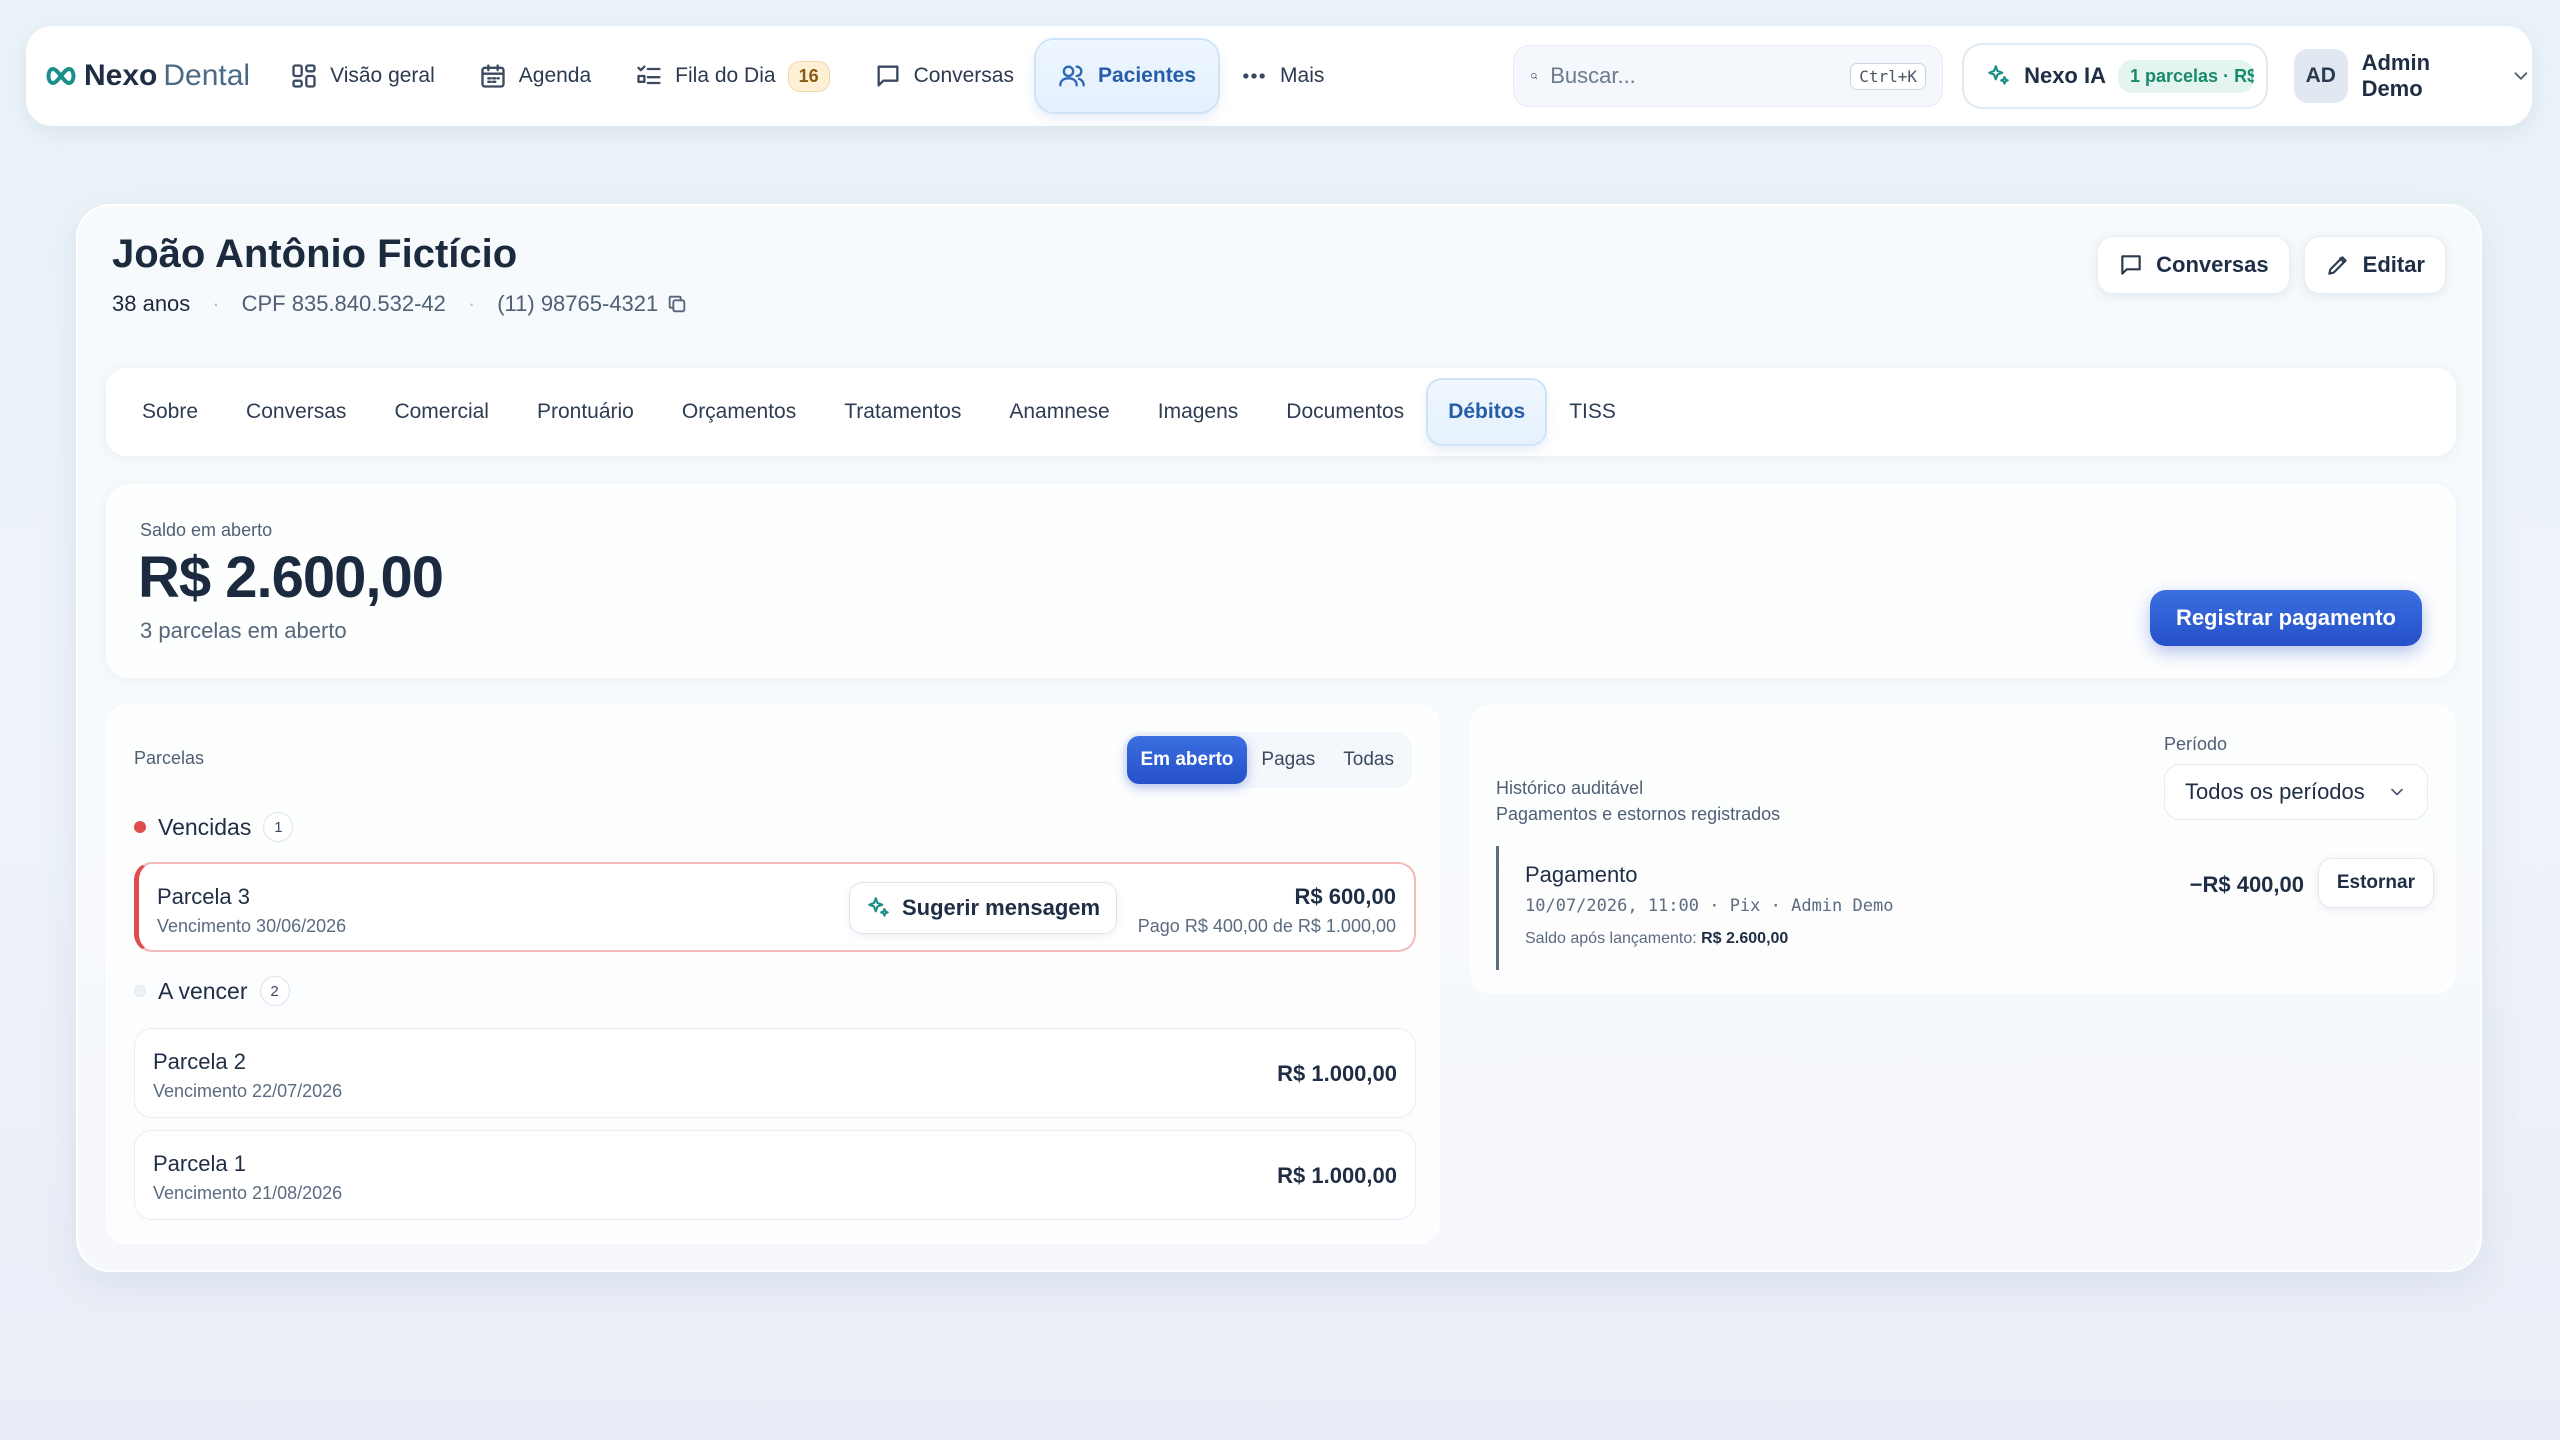  I want to click on nav-item-pacientes: Pacientes, so click(1127, 76).